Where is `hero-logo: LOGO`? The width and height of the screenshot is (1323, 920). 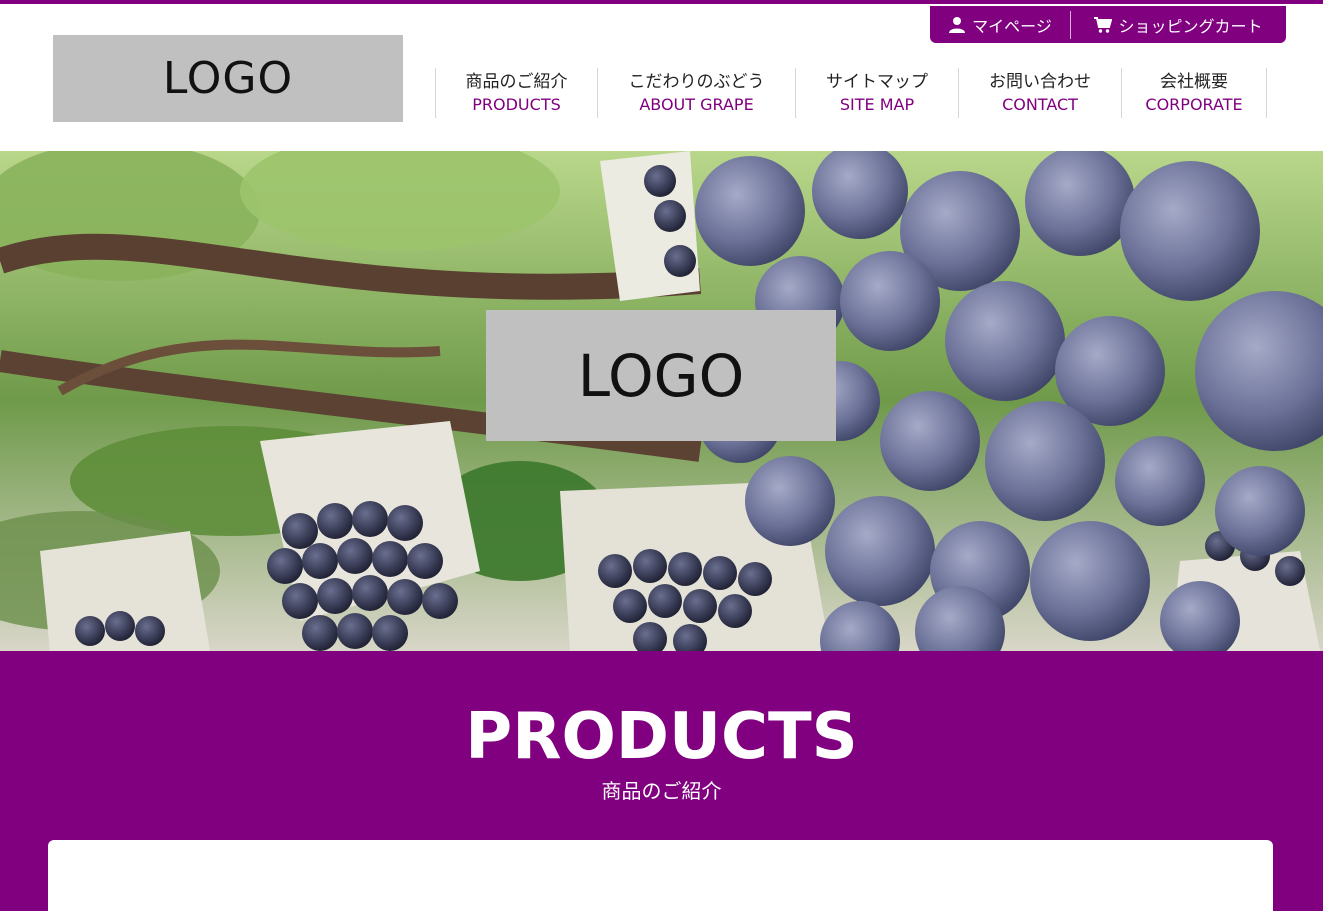 hero-logo: LOGO is located at coordinates (661, 375).